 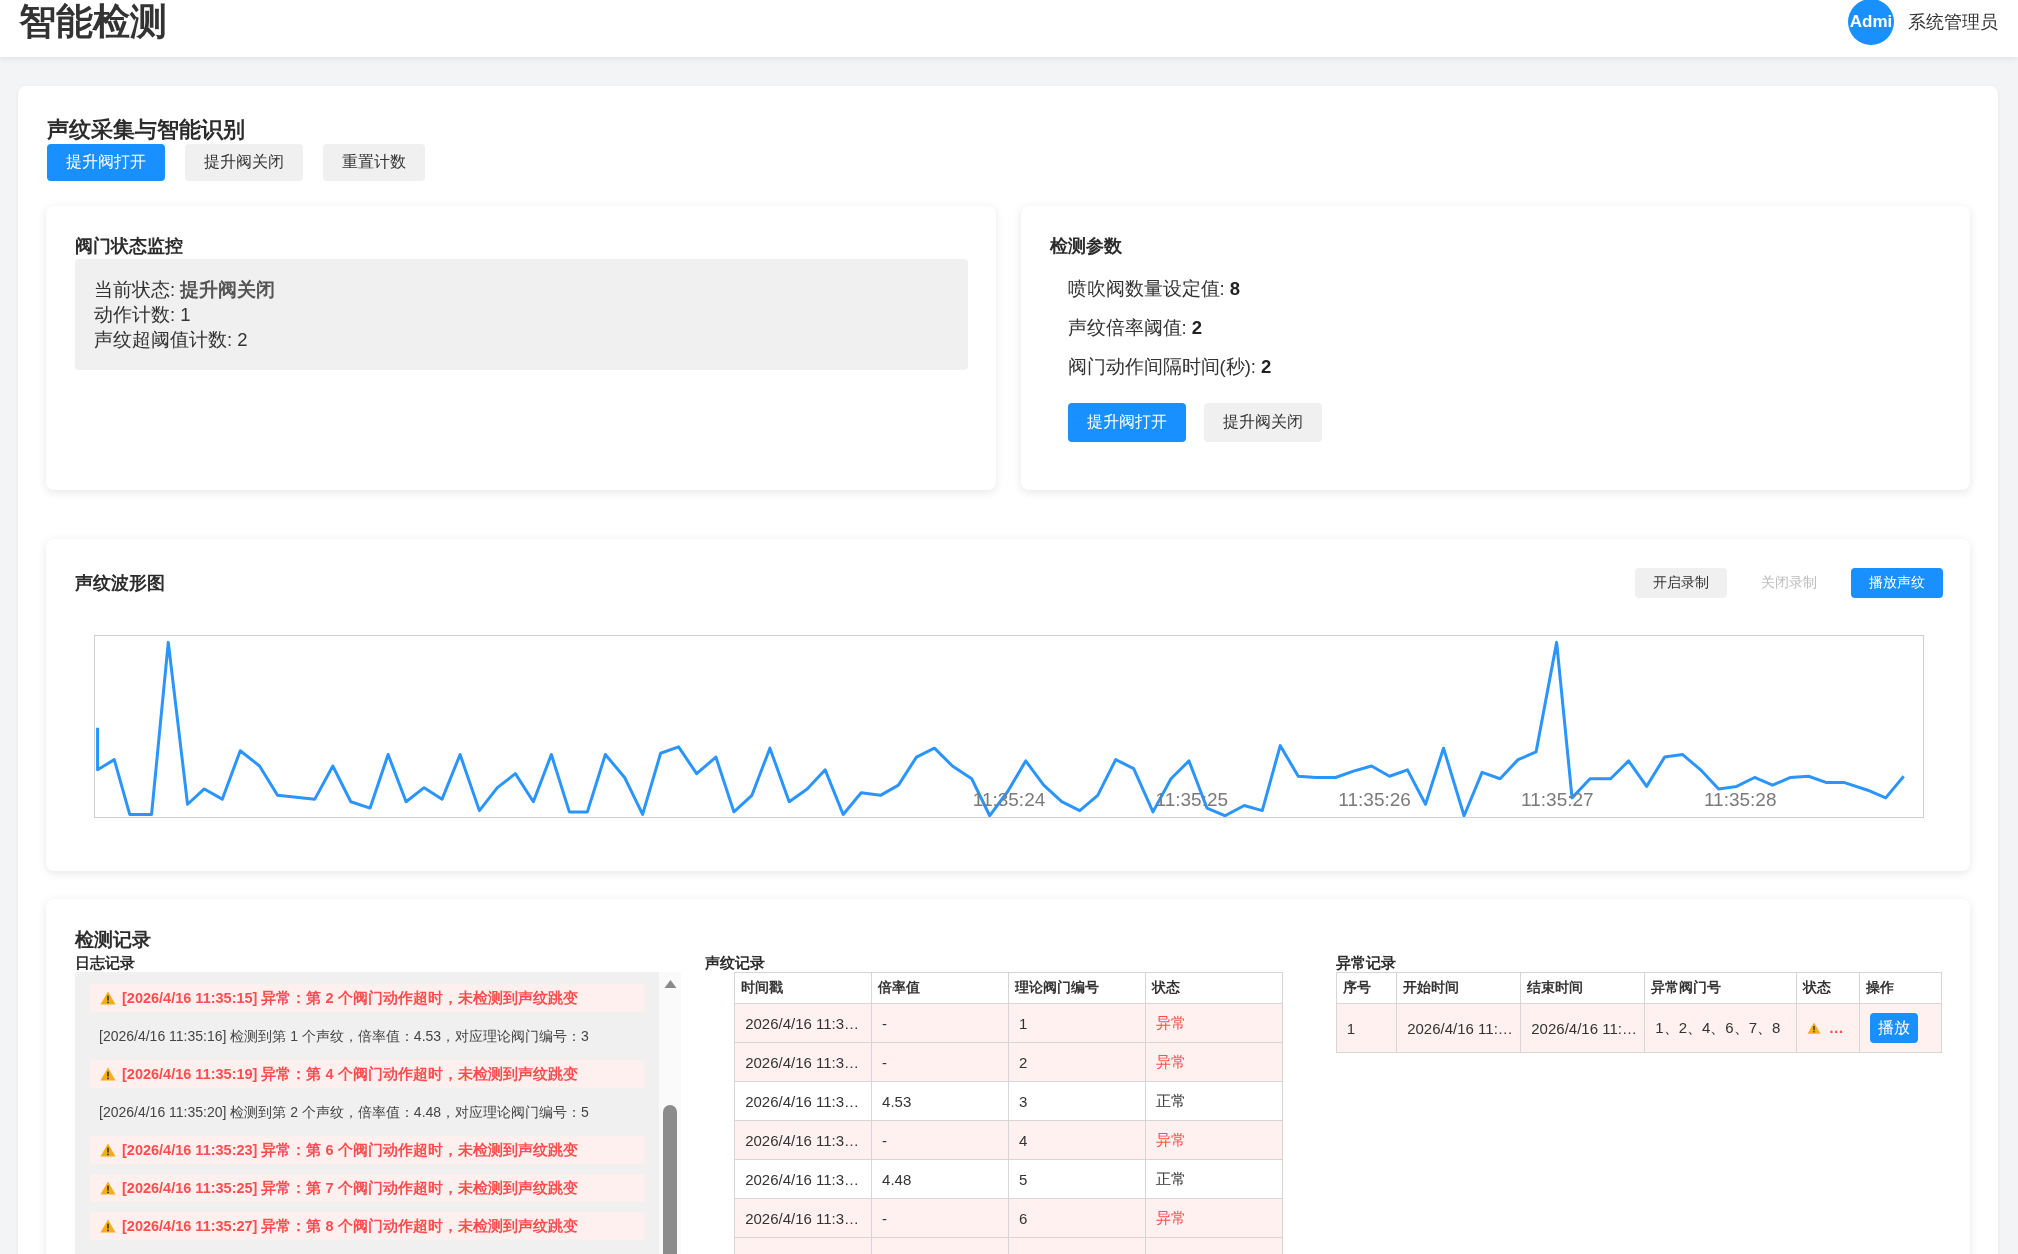 I want to click on time-label: 11:35:28, so click(x=1740, y=800).